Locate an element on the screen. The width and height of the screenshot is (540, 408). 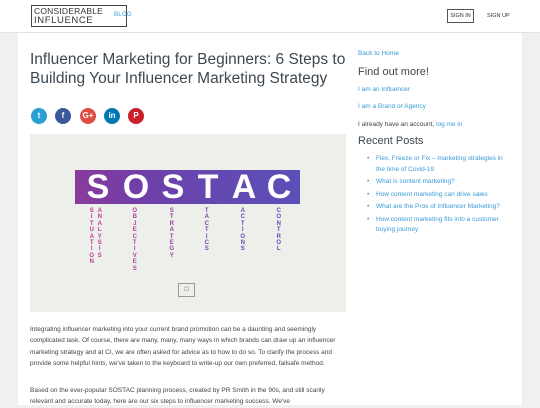
sostac-letter-c: C is located at coordinates (279, 187).